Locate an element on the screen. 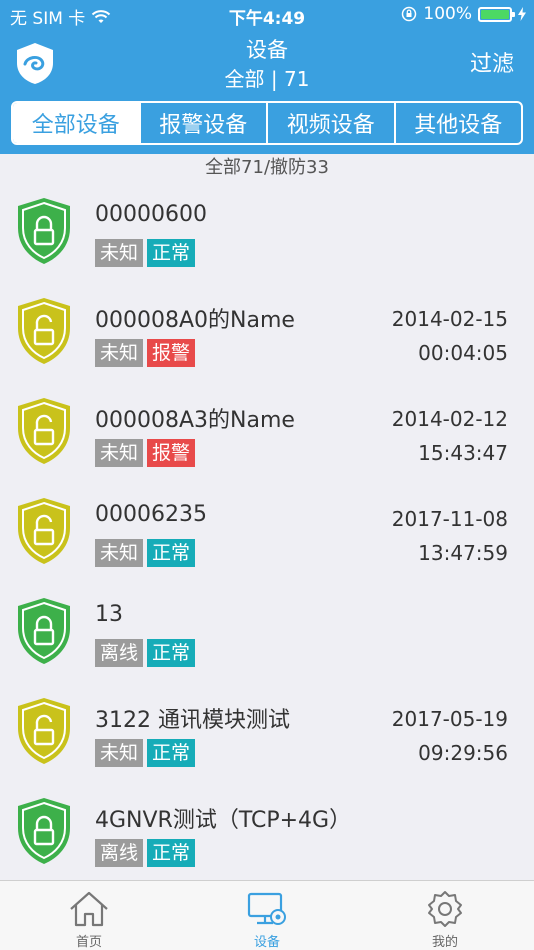 The width and height of the screenshot is (534, 950). device-event-clock: 00:04:05 is located at coordinates (463, 353).